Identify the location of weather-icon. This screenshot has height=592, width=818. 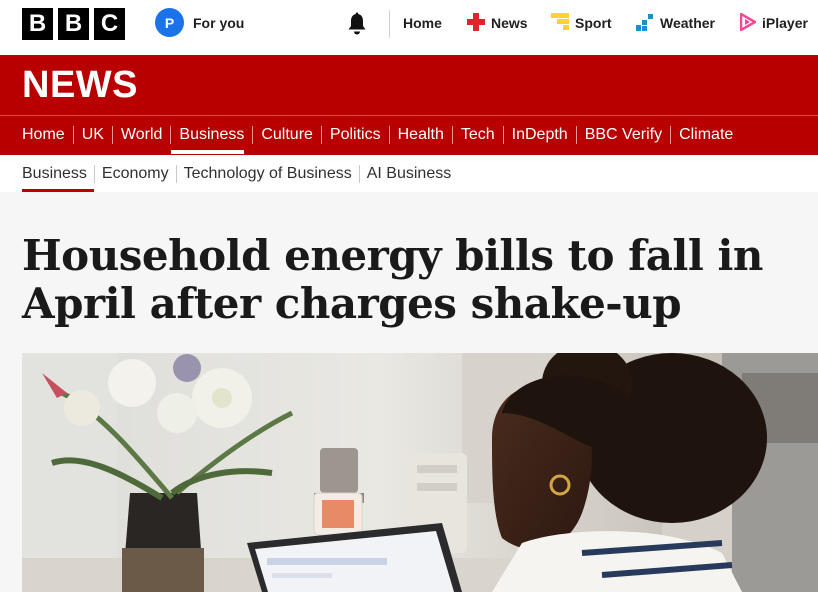
(645, 23).